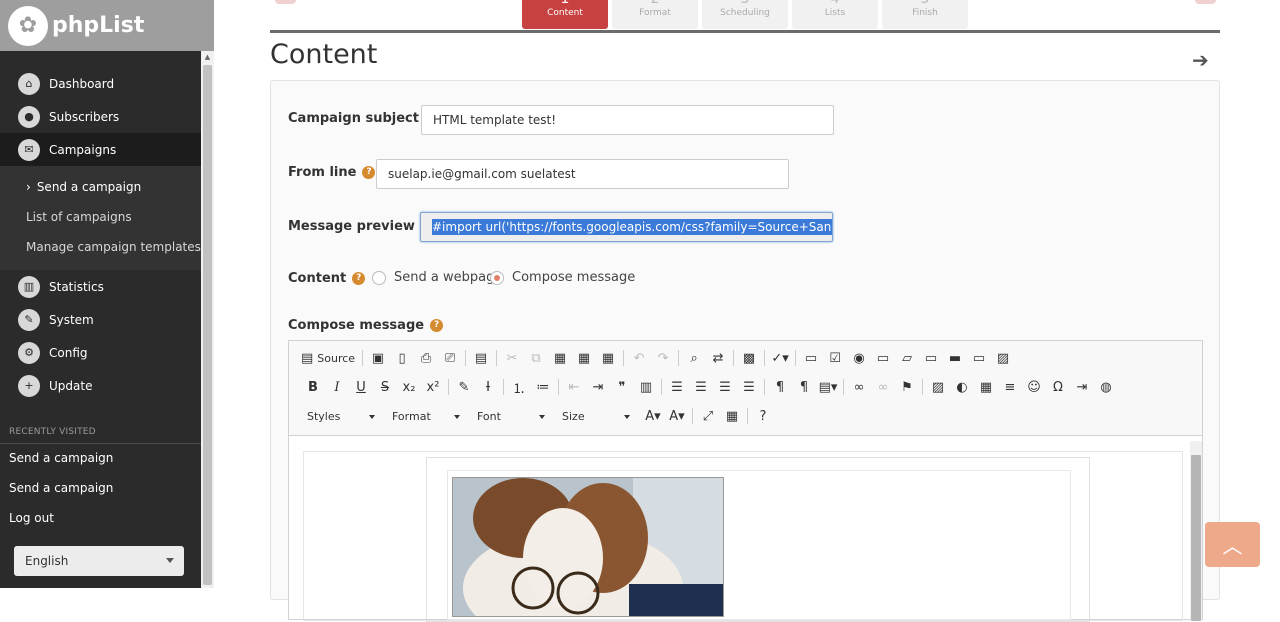  I want to click on campaign-subject-input: HTML template test!, so click(627, 120).